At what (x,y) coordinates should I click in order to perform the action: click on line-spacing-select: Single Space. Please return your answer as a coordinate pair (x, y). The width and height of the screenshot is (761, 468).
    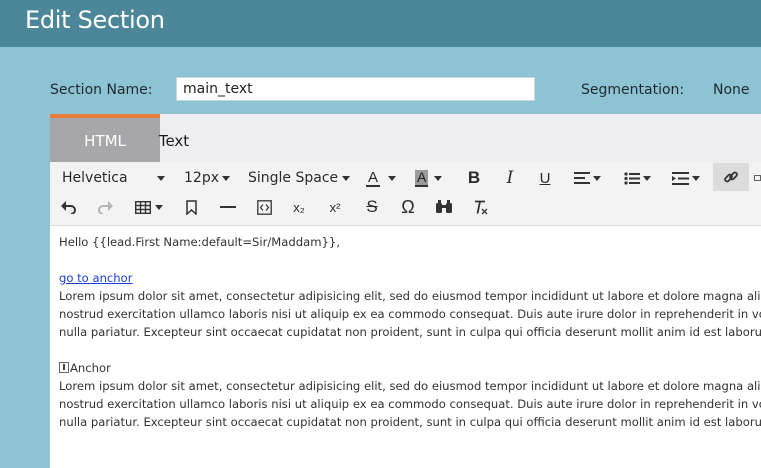
    Looking at the image, I should click on (302, 178).